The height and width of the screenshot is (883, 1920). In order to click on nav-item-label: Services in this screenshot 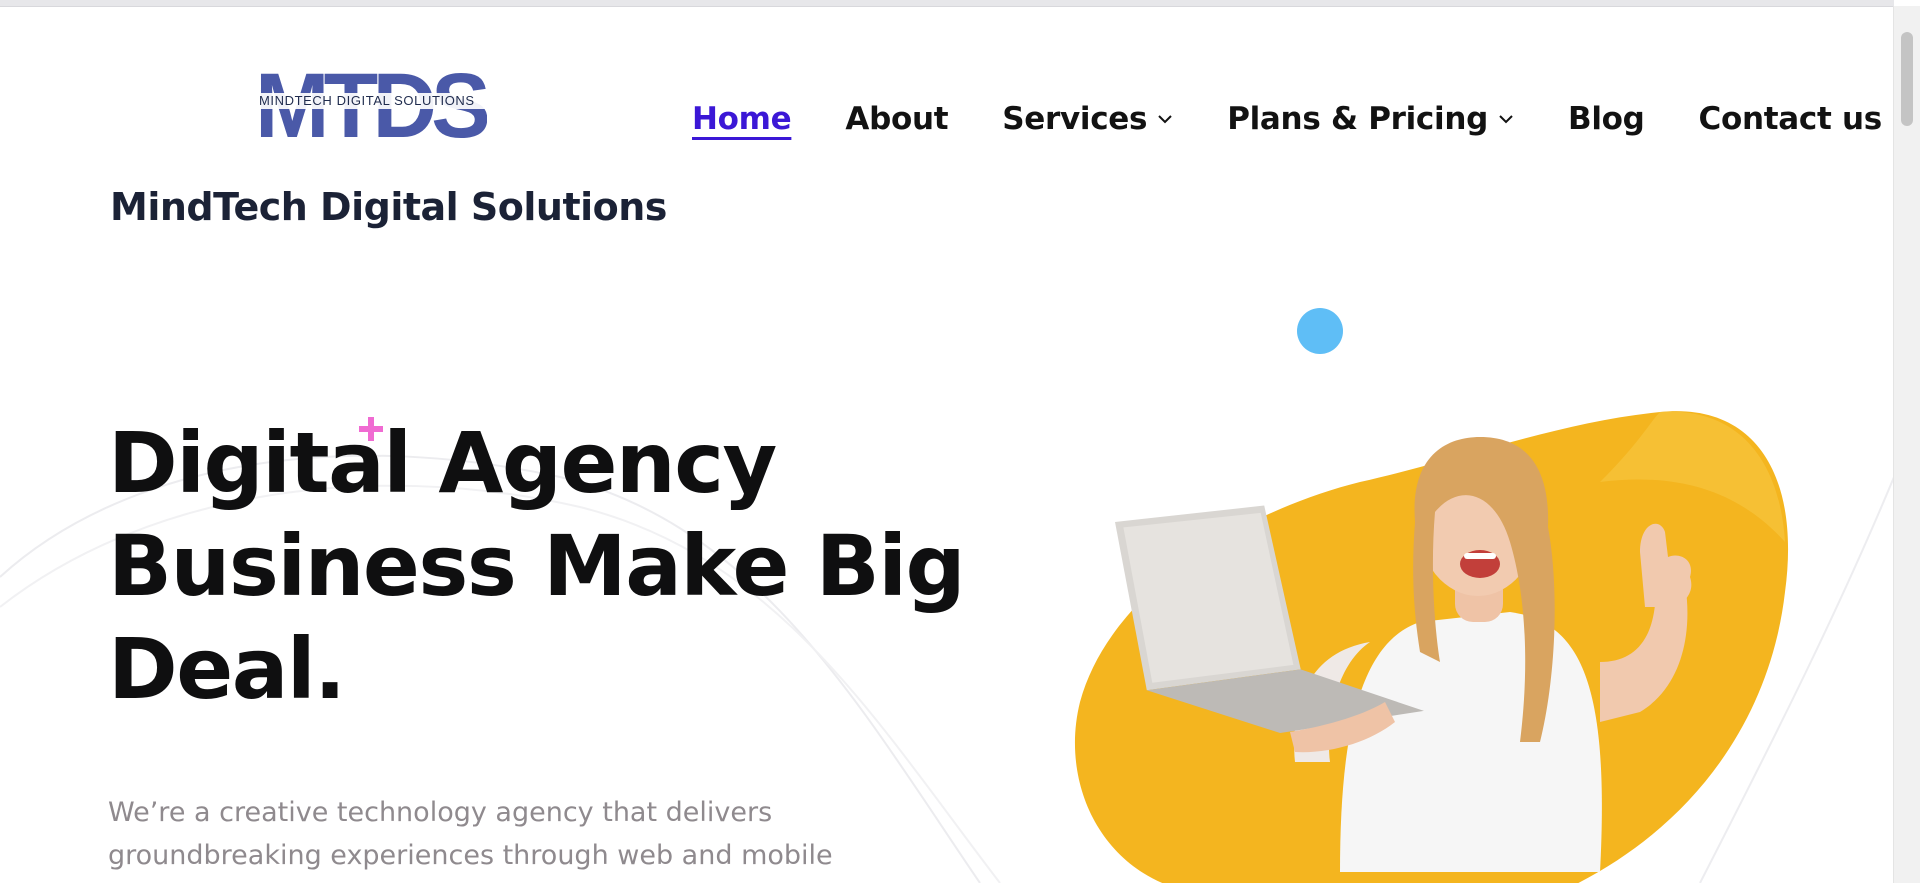, I will do `click(1075, 119)`.